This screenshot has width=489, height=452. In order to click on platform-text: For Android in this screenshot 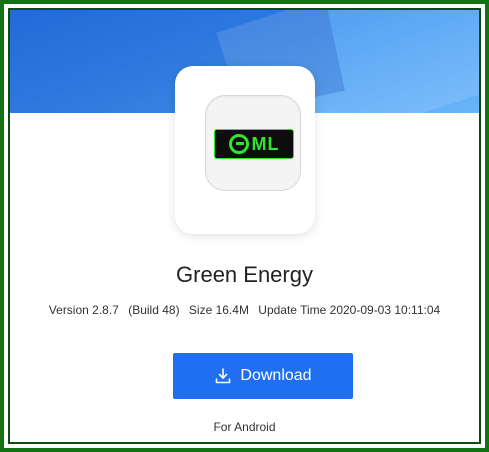, I will do `click(244, 427)`.